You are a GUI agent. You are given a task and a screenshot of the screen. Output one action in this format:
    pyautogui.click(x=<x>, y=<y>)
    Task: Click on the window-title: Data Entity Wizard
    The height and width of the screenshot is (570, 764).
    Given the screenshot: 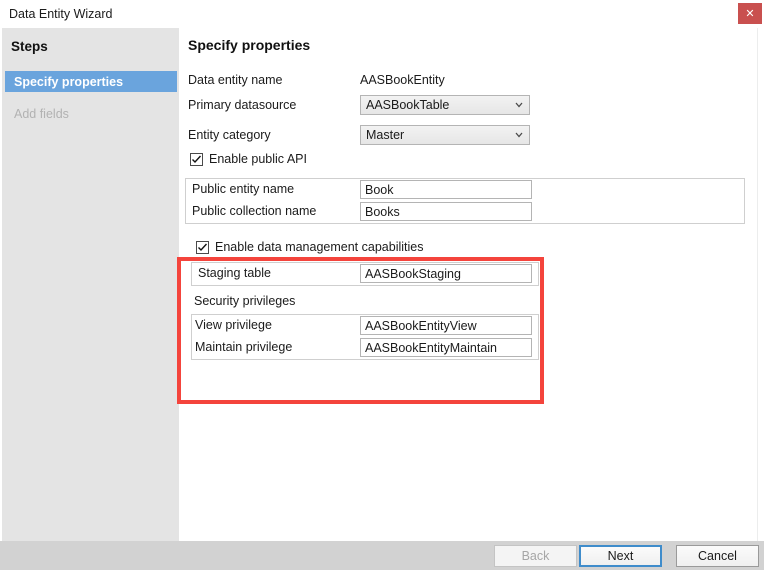 What is the action you would take?
    pyautogui.click(x=61, y=14)
    